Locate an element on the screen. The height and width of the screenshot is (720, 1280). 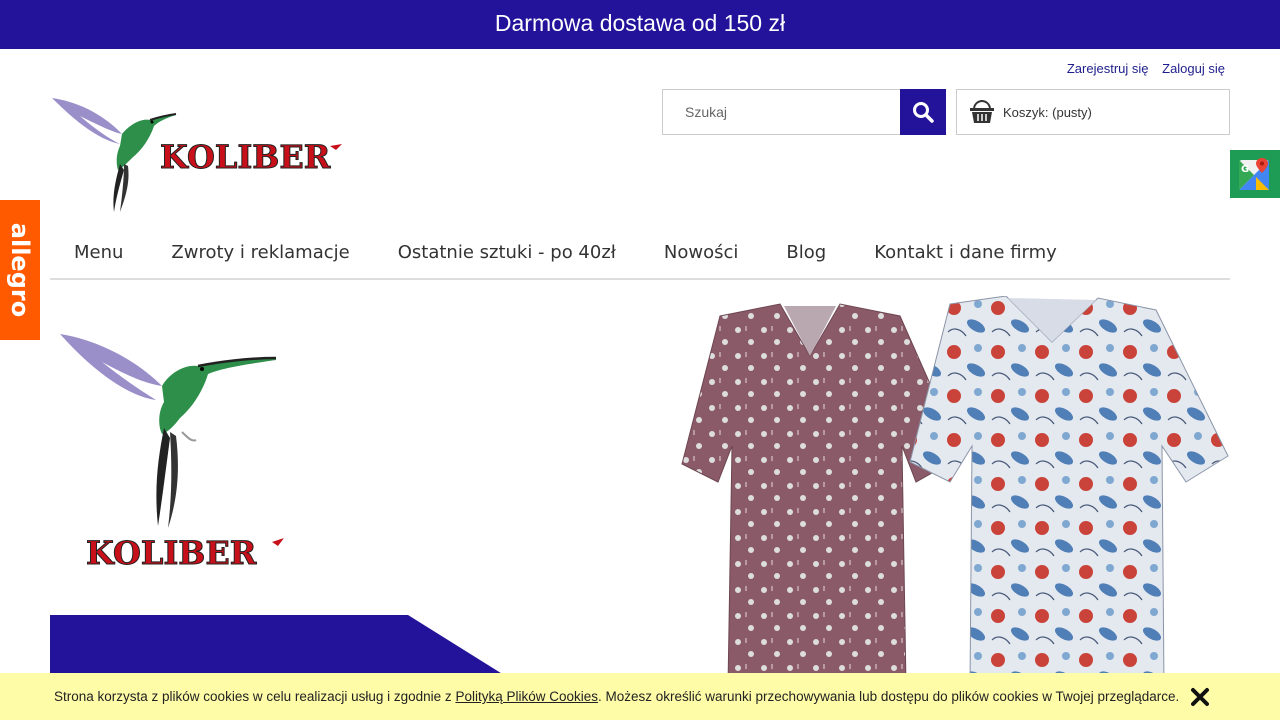
free-shipping-text: Darmowa dostawa od 150 zł is located at coordinates (640, 23).